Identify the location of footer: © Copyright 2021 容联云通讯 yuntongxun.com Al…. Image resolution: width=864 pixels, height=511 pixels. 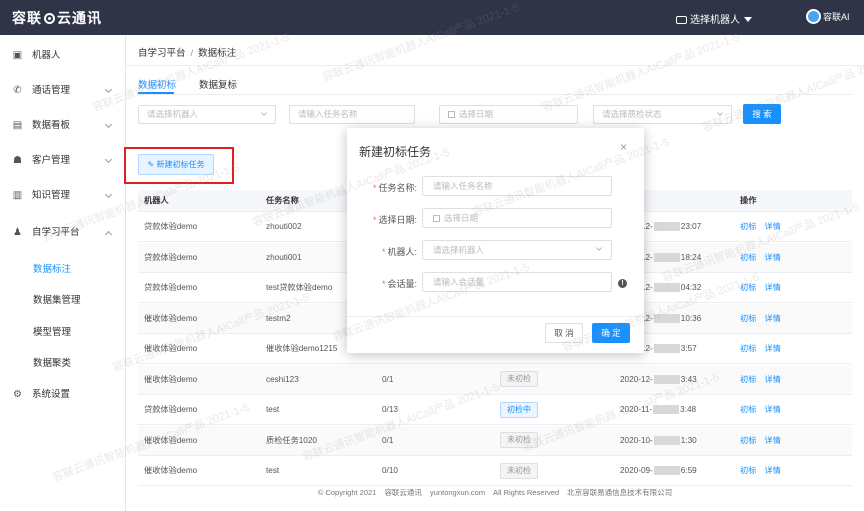
(495, 492).